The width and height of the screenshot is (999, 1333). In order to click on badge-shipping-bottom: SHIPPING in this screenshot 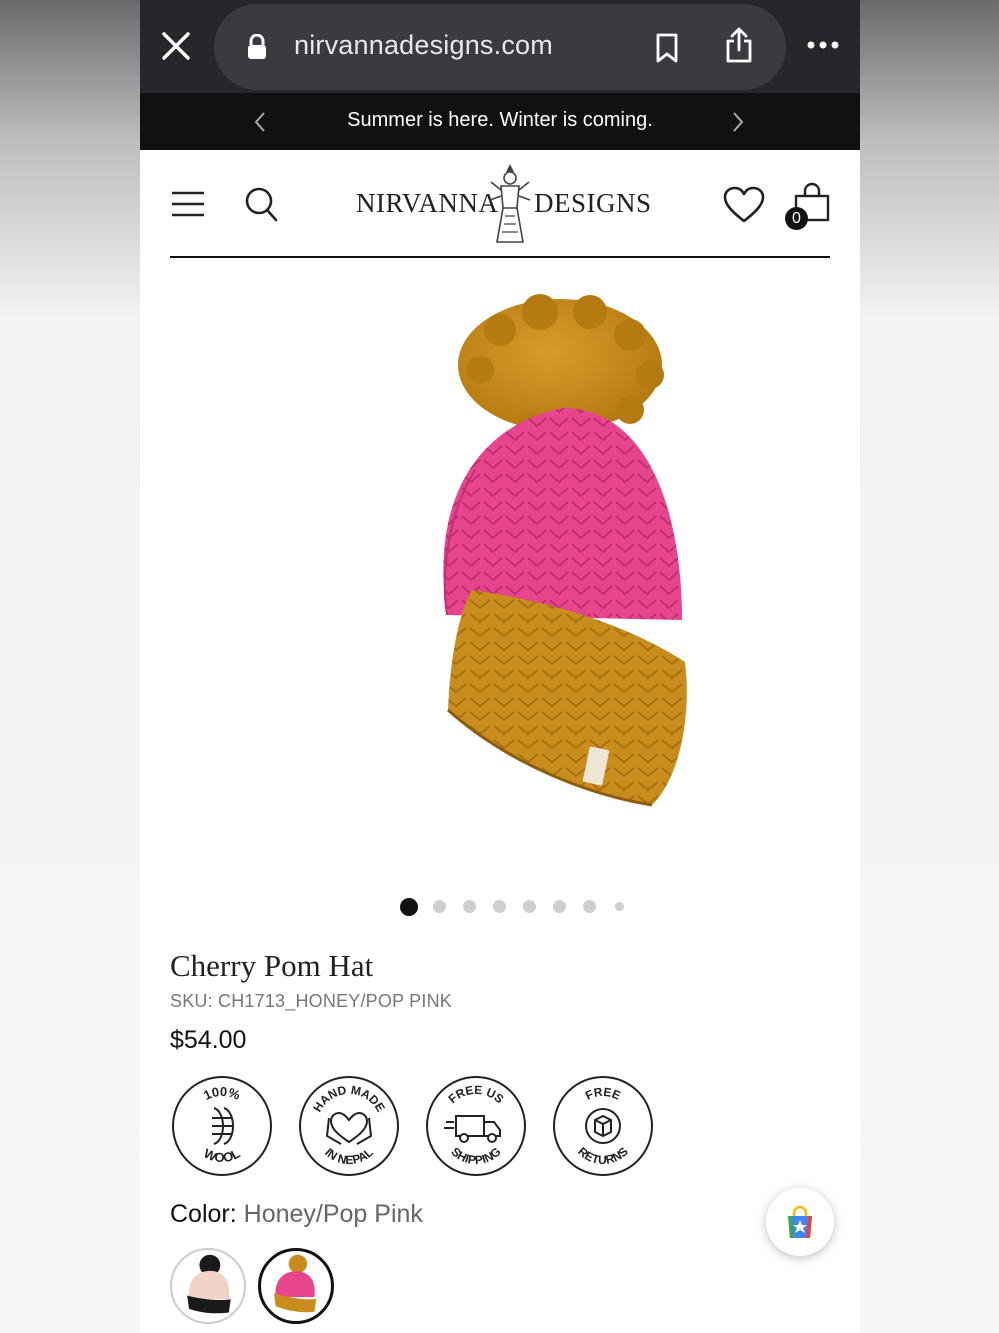, I will do `click(475, 1155)`.